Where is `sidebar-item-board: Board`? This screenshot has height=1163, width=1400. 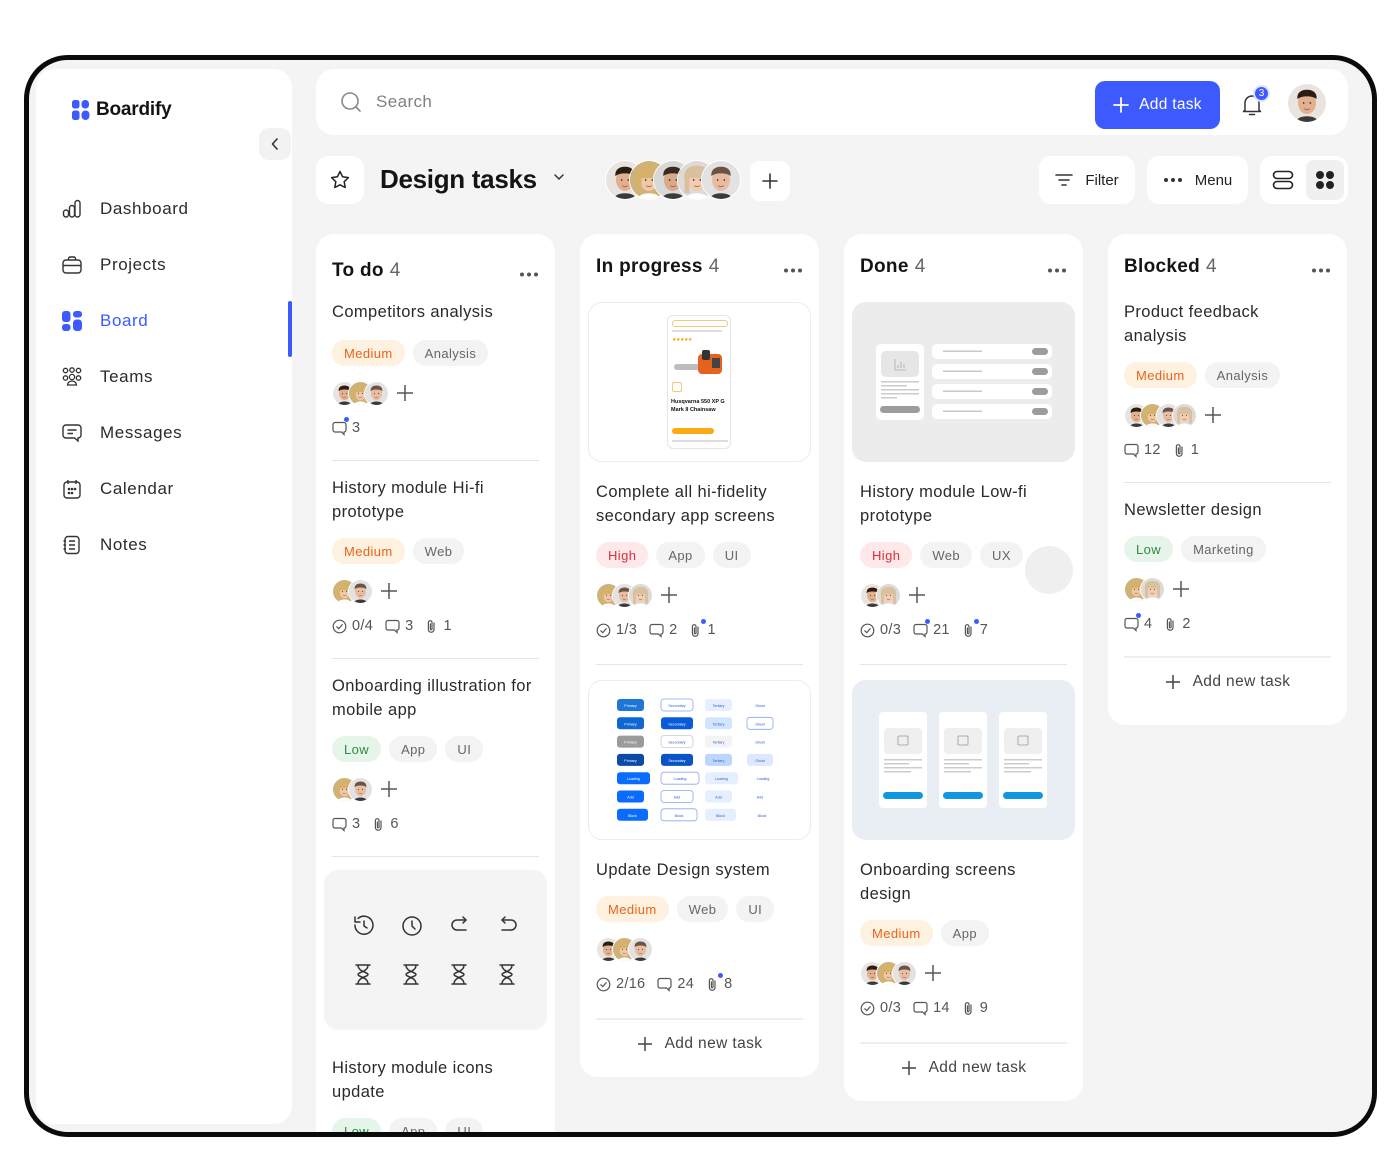
sidebar-item-board: Board is located at coordinates (164, 325).